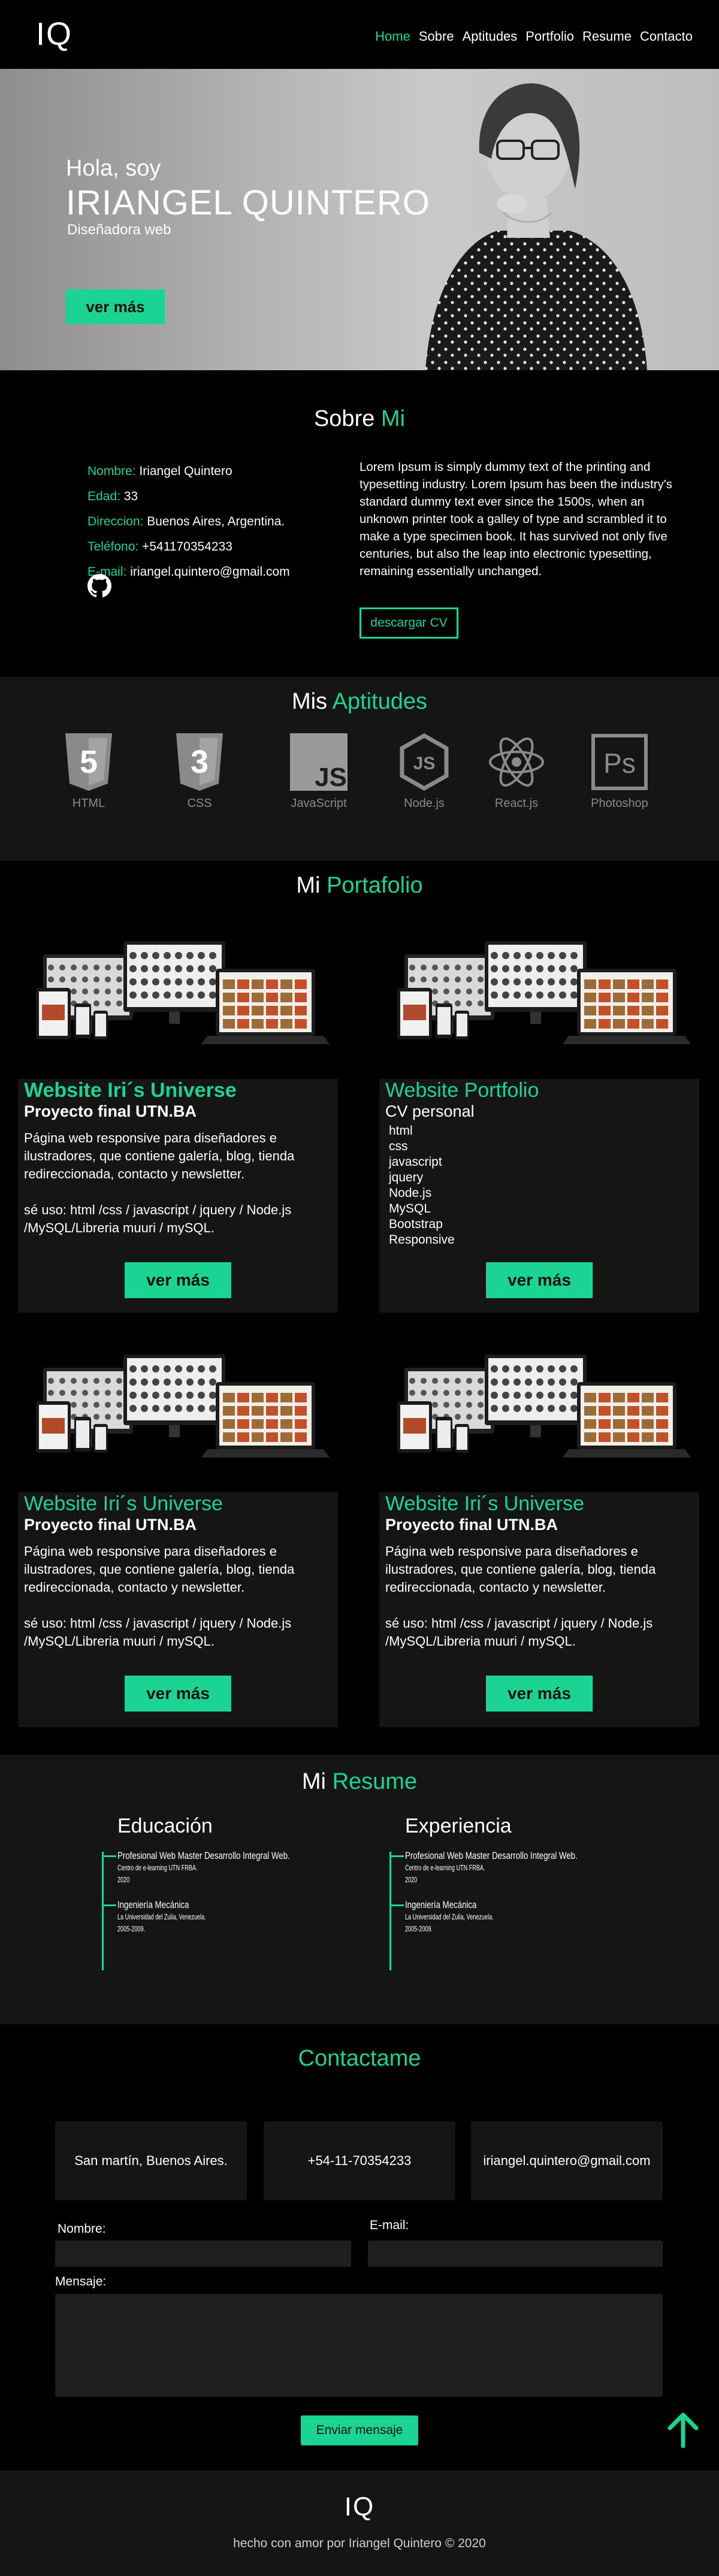 The height and width of the screenshot is (2576, 719). I want to click on message-label: Mensaje:, so click(81, 2281).